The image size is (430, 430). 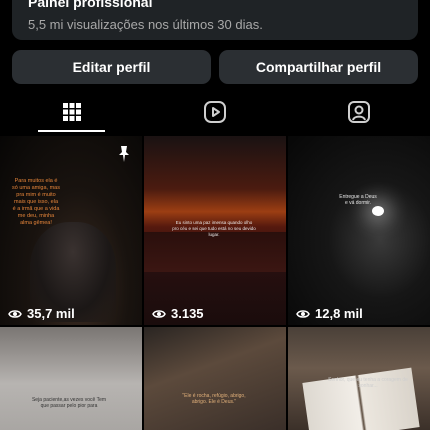 What do you see at coordinates (339, 313) in the screenshot?
I see `view-count-value: 12,8 mil` at bounding box center [339, 313].